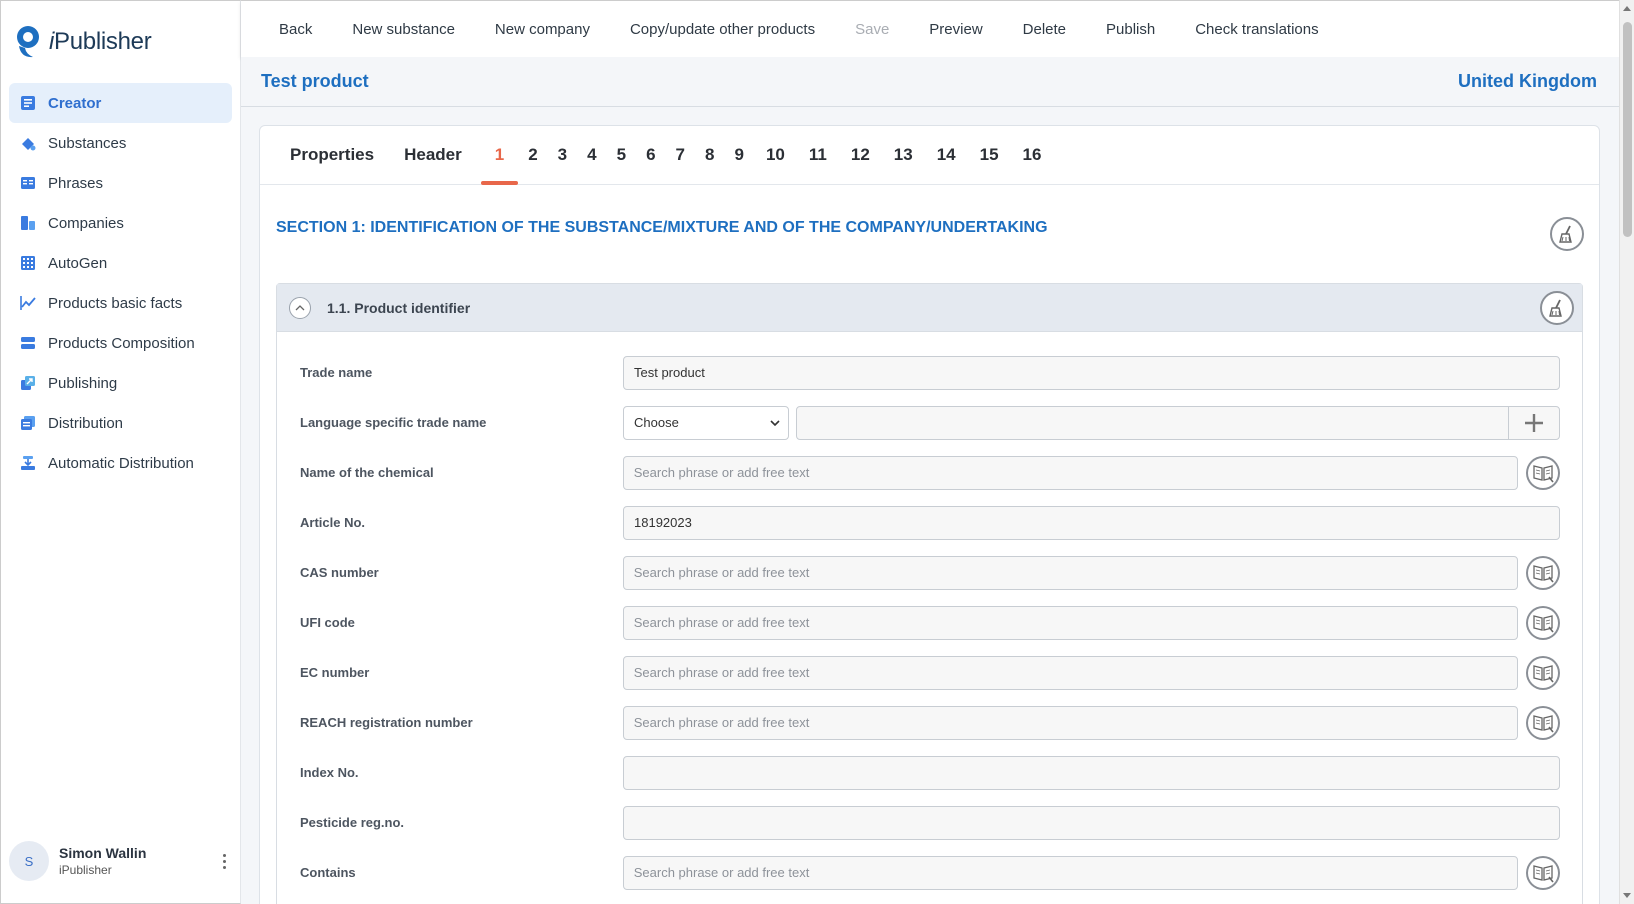  Describe the element at coordinates (28, 42) in the screenshot. I see `ipublisher-logo-icon` at that location.